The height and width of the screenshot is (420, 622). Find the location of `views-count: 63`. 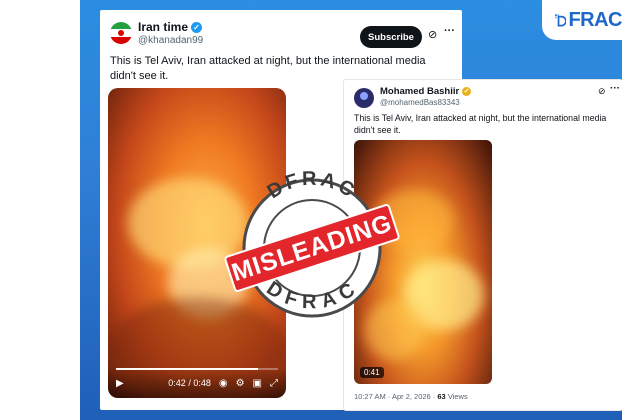

views-count: 63 is located at coordinates (441, 396).